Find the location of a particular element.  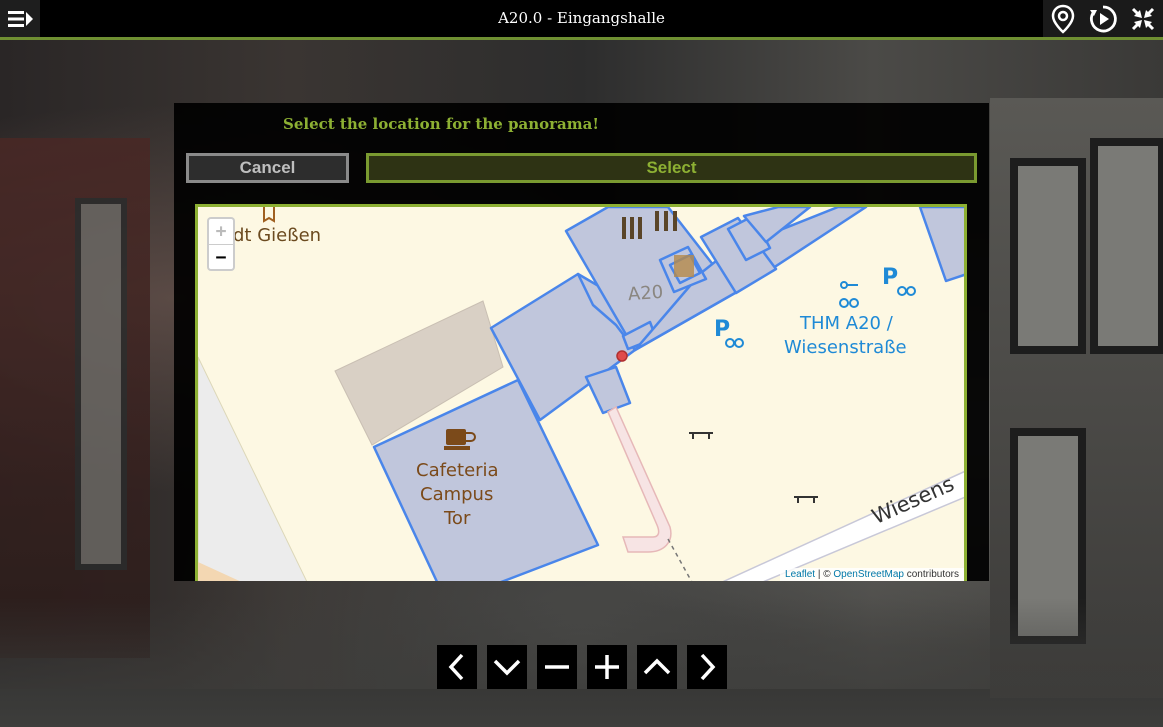

pan-down-button is located at coordinates (507, 667).